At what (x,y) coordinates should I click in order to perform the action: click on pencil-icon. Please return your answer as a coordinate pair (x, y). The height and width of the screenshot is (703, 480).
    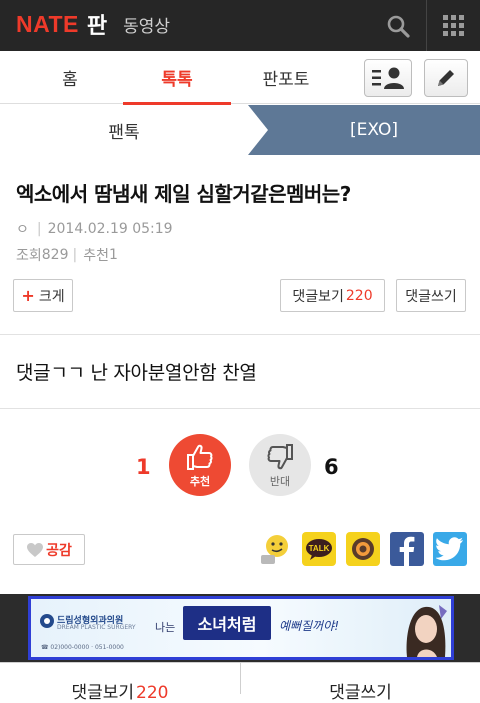
    Looking at the image, I should click on (446, 78).